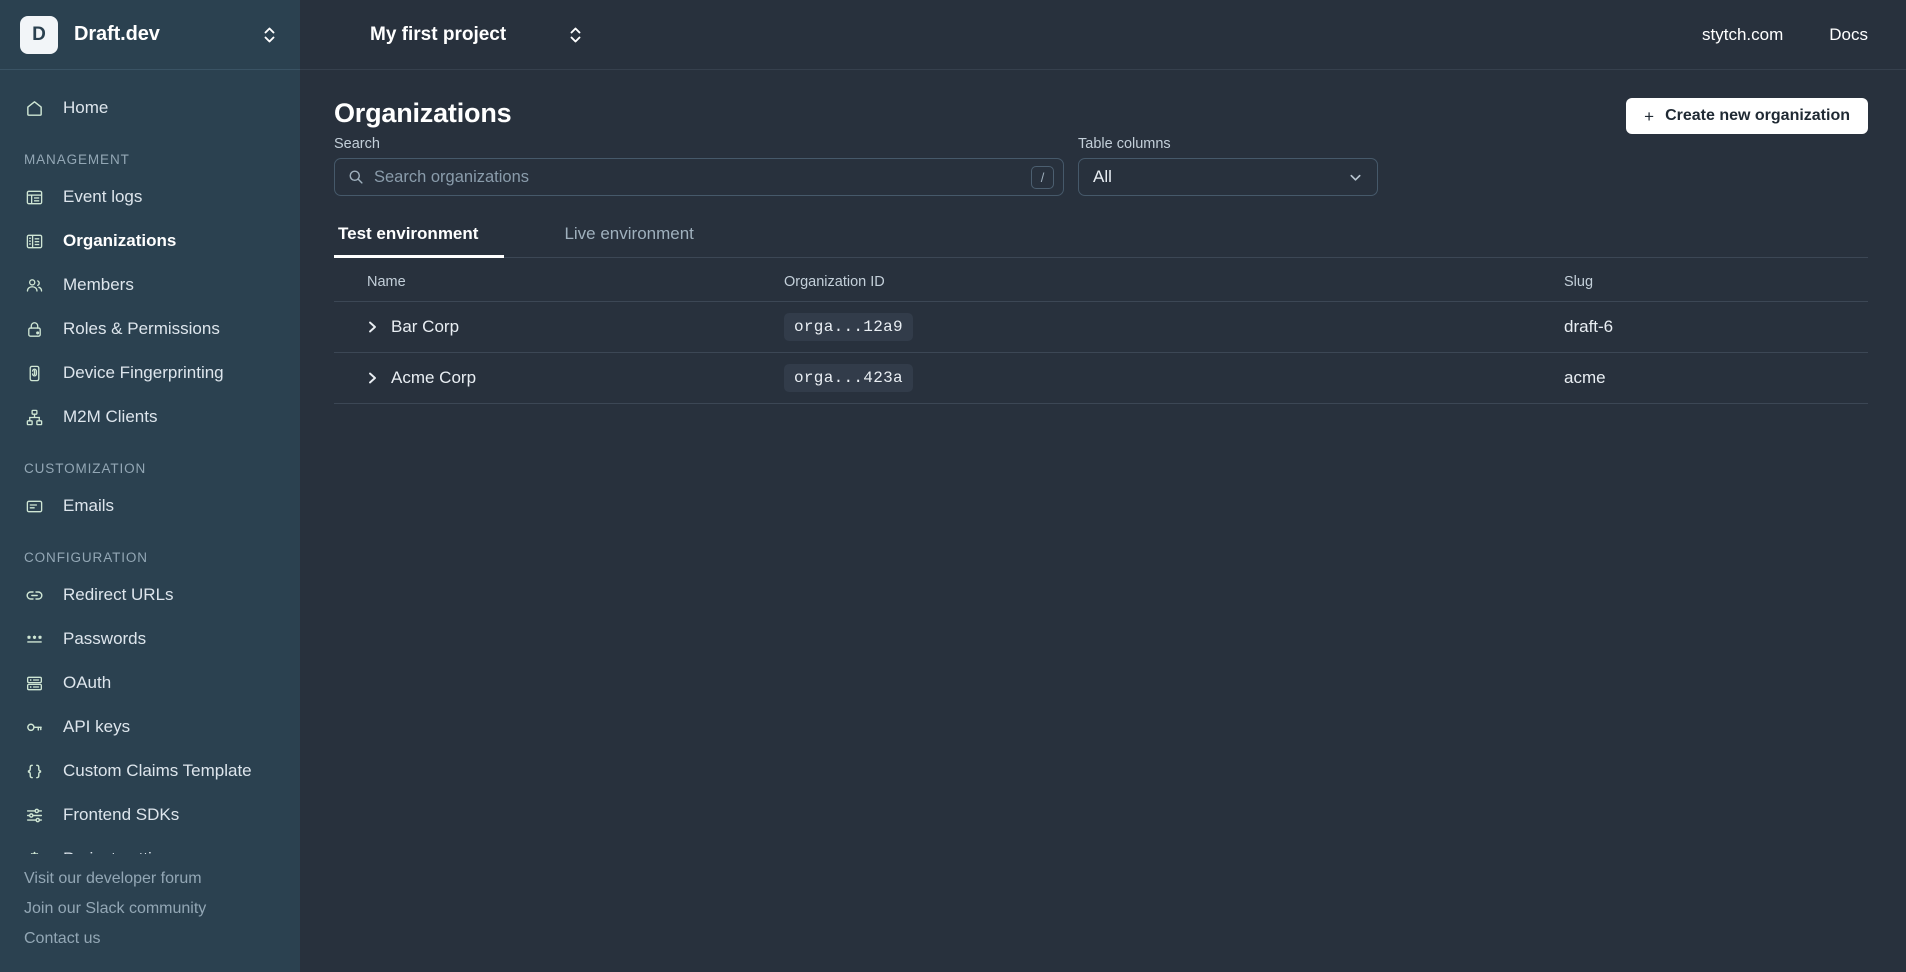 This screenshot has height=972, width=1906. What do you see at coordinates (423, 113) in the screenshot?
I see `page-title: Organizations` at bounding box center [423, 113].